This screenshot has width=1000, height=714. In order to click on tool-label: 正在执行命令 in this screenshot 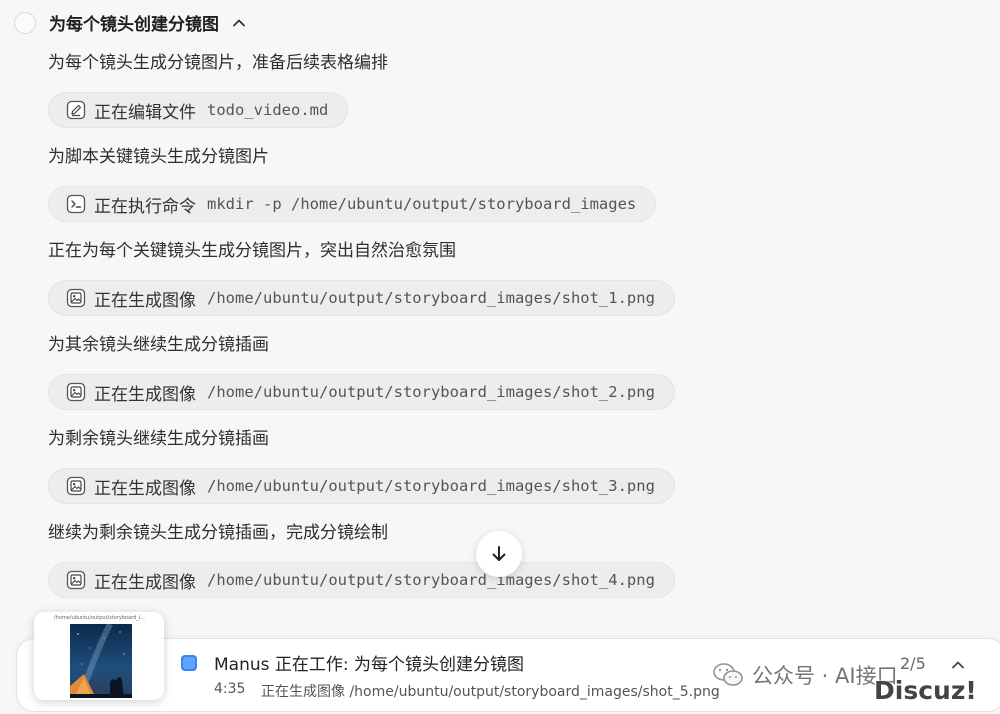, I will do `click(145, 206)`.